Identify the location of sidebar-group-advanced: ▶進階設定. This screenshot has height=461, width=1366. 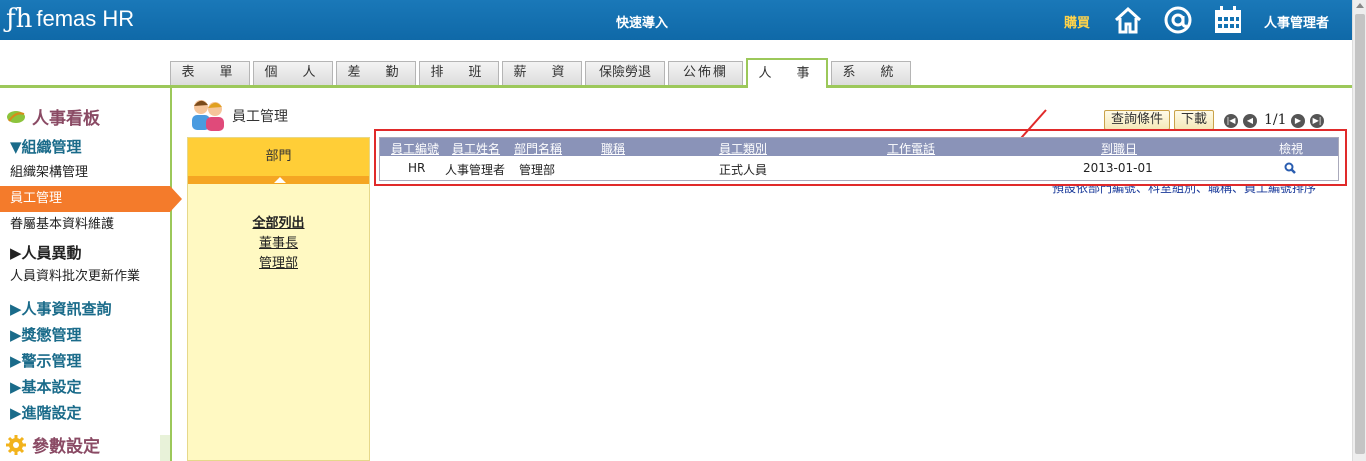
(46, 412).